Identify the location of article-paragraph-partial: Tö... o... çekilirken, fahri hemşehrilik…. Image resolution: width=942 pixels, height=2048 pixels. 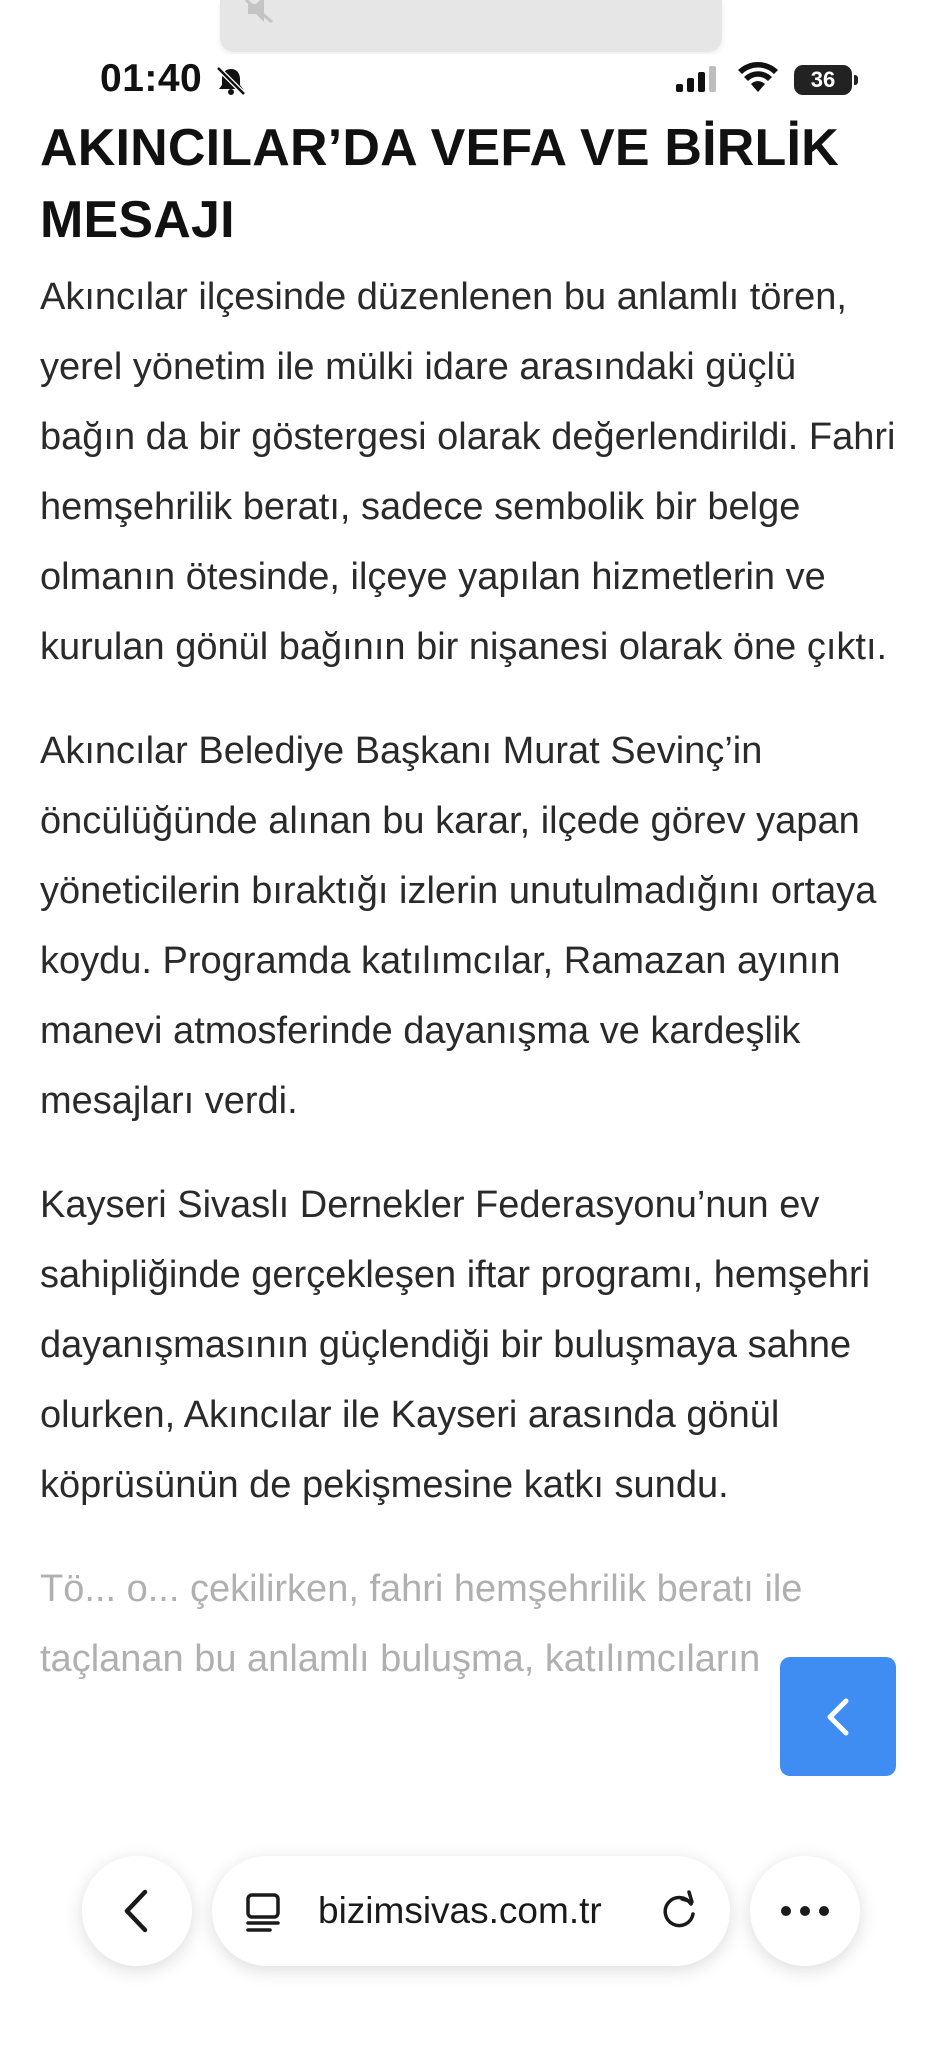
(421, 1624).